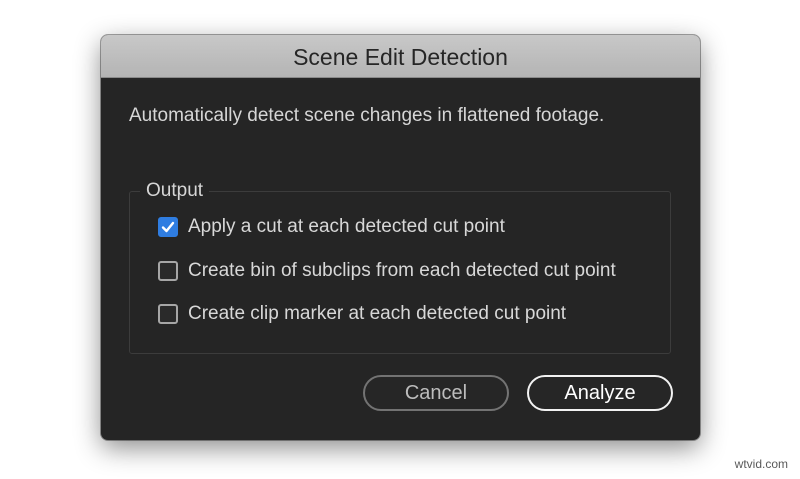 The width and height of the screenshot is (800, 479). I want to click on output-legend: Output, so click(175, 191).